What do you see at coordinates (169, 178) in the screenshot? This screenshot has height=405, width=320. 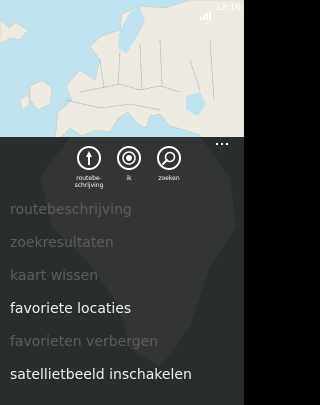 I see `search-label: zoeken` at bounding box center [169, 178].